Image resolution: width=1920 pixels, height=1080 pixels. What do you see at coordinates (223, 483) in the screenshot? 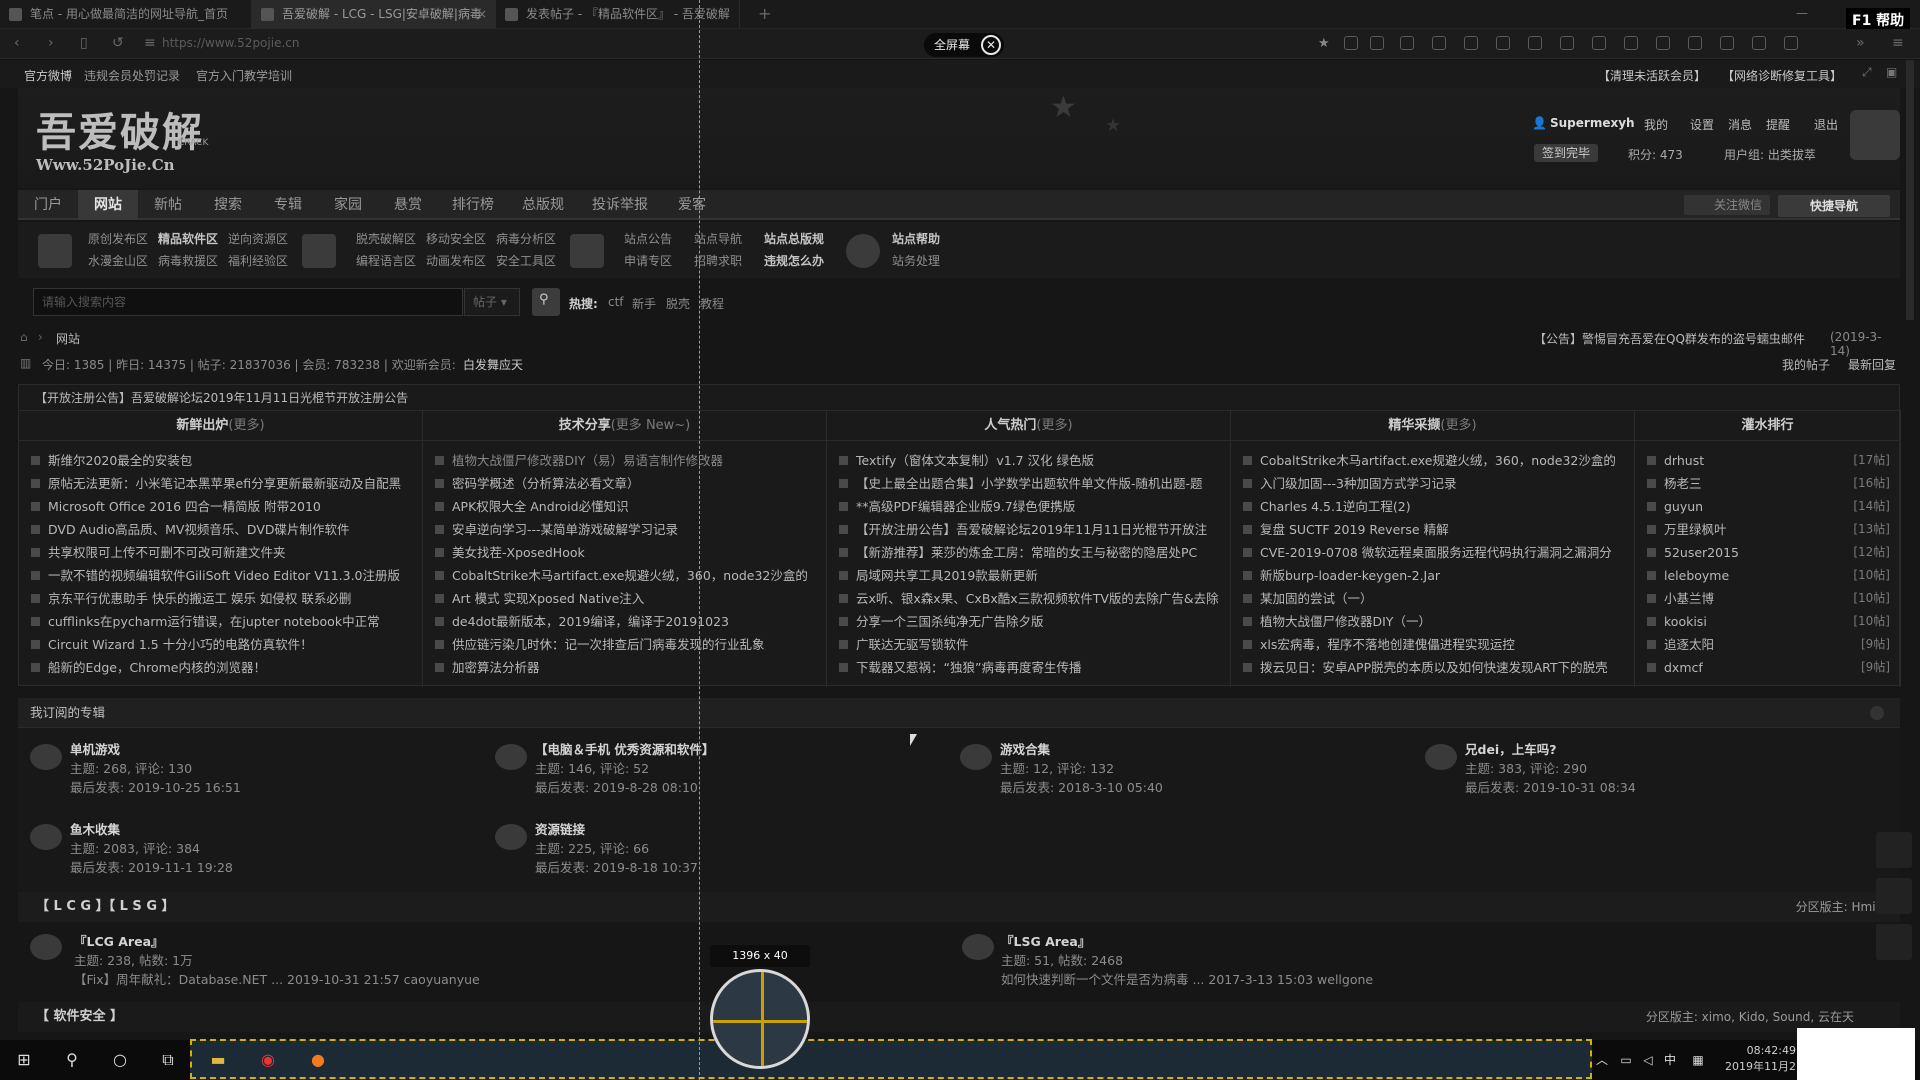
I see `thread-link: 原帖无法更新：小米笔记本黑苹果efi分享更新最新驱动及自配黑` at bounding box center [223, 483].